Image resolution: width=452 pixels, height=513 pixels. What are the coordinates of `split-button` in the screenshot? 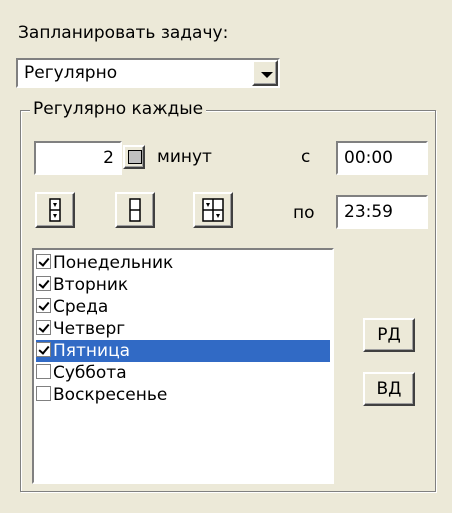 It's located at (135, 210).